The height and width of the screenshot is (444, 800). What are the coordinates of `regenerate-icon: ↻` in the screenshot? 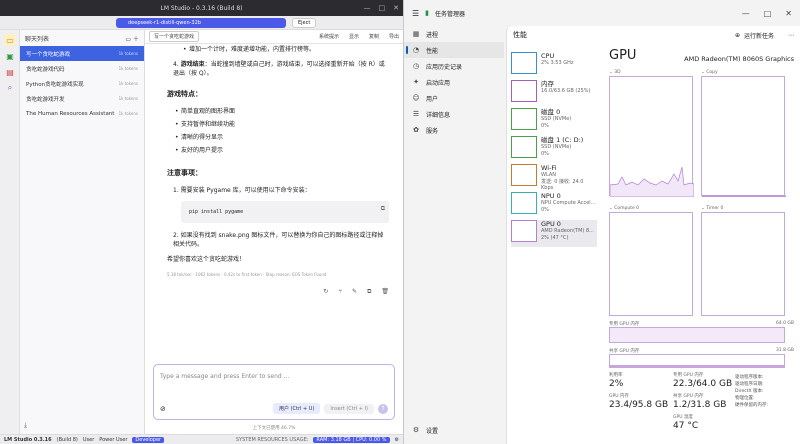 It's located at (325, 291).